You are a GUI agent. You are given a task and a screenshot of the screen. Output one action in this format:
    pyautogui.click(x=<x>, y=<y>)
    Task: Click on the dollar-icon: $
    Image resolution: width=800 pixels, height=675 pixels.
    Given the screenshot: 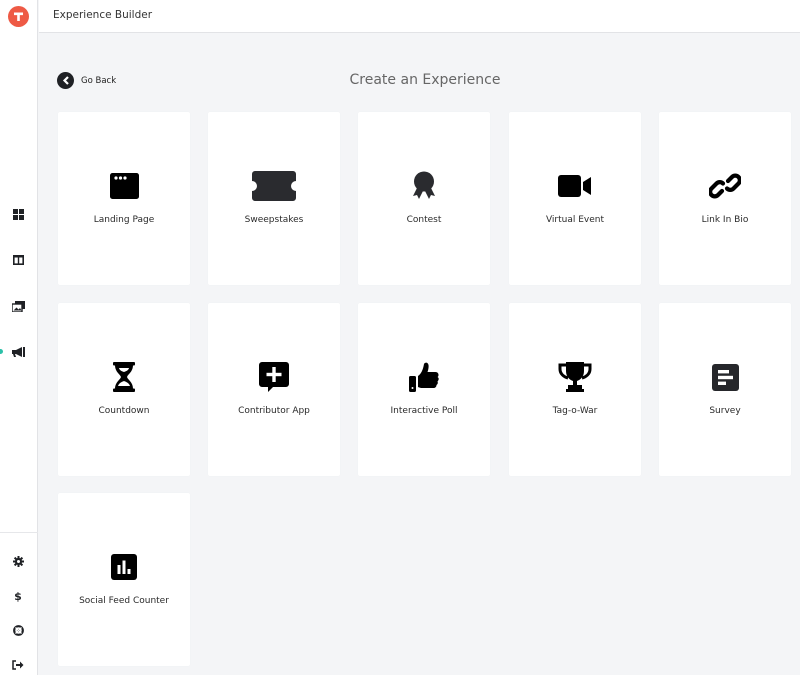 What is the action you would take?
    pyautogui.click(x=18, y=596)
    